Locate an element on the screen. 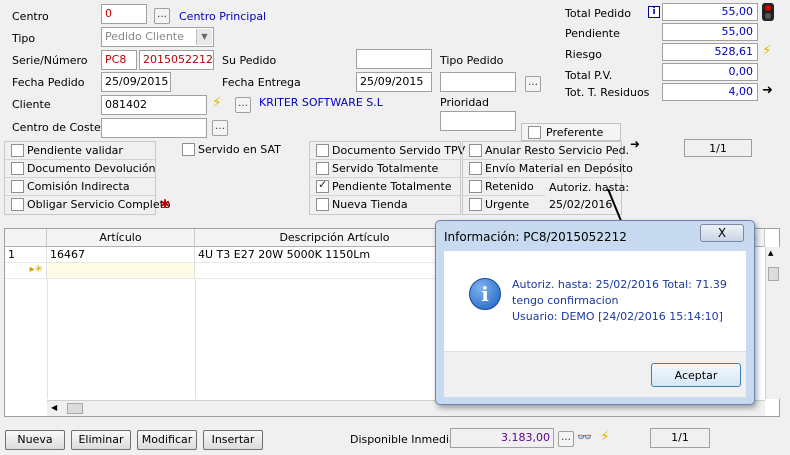  insertar-button: Insertar is located at coordinates (233, 440).